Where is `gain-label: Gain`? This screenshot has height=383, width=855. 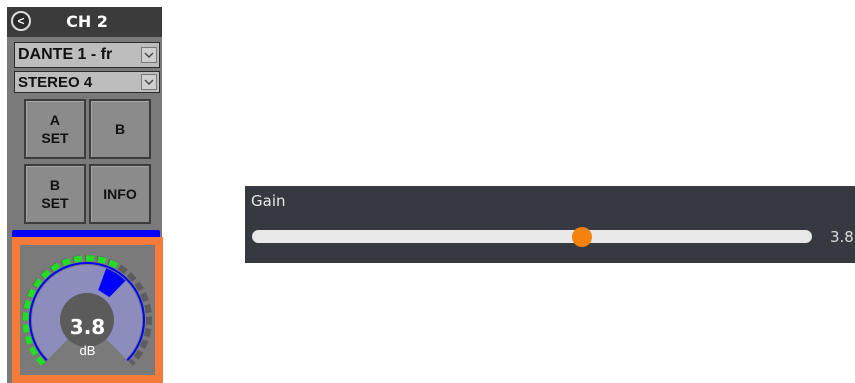
gain-label: Gain is located at coordinates (268, 201).